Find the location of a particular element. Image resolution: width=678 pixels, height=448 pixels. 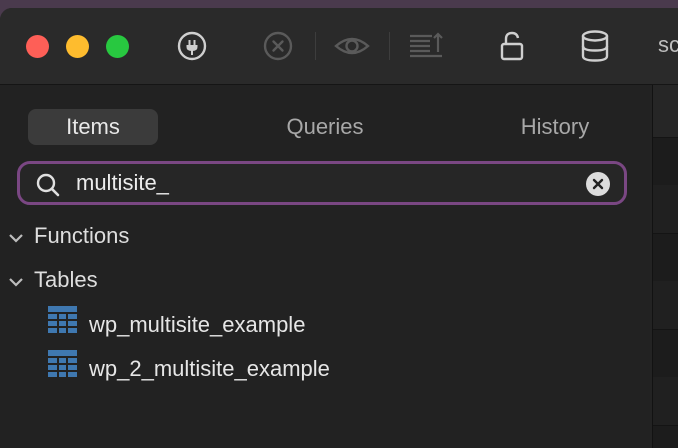

section-tables: Tables is located at coordinates (53, 280).